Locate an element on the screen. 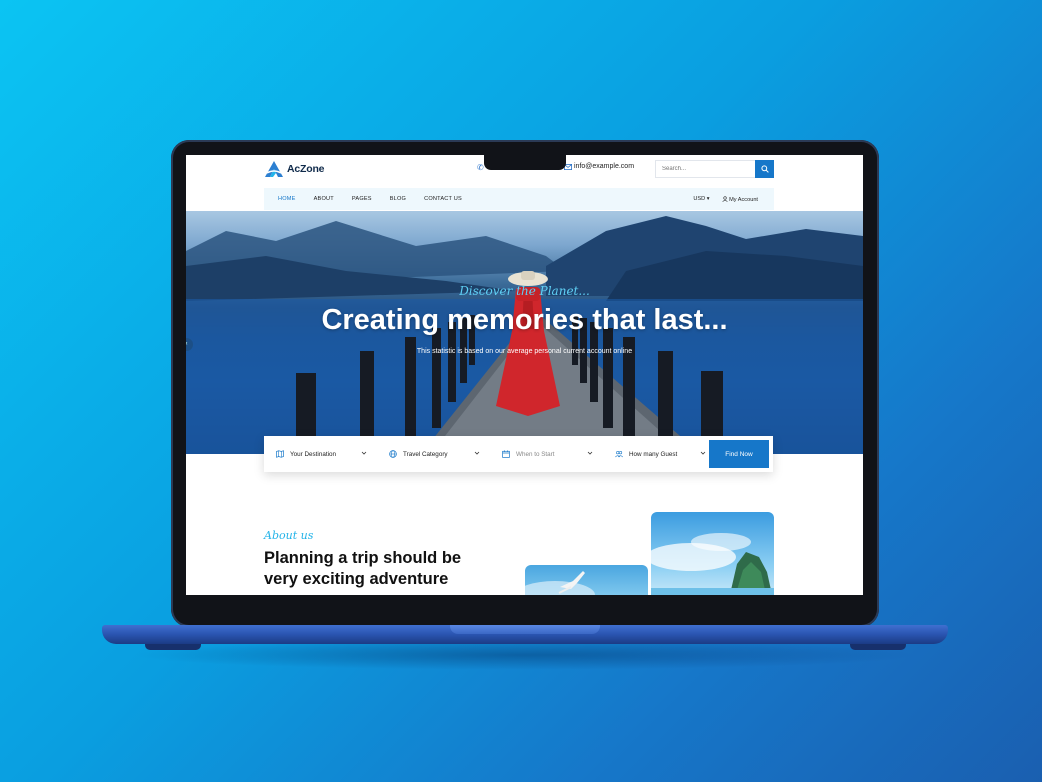 This screenshot has width=1042, height=782. laptop-shadow is located at coordinates (525, 655).